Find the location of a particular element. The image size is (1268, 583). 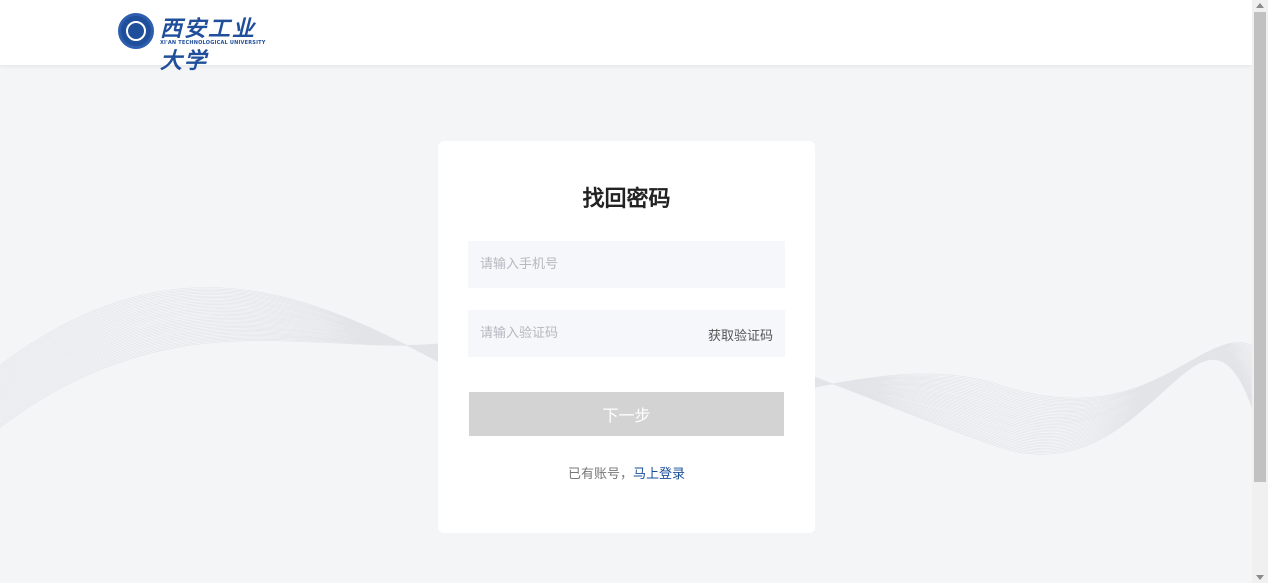

login-prompt: 已有账号，马上登录 is located at coordinates (626, 472).